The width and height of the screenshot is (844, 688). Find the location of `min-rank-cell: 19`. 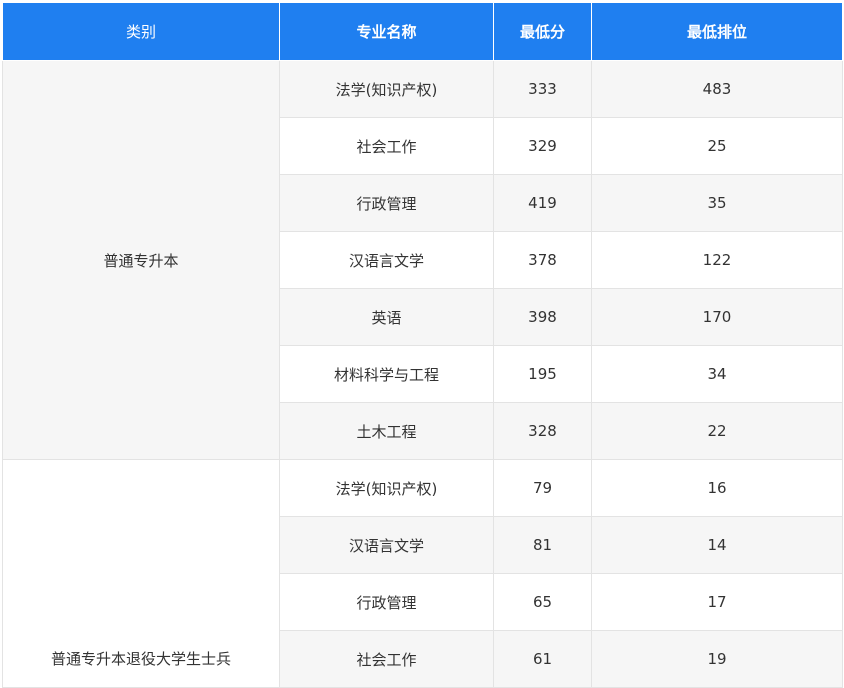

min-rank-cell: 19 is located at coordinates (717, 659).